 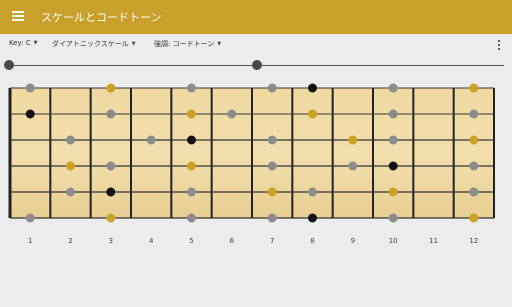 What do you see at coordinates (151, 241) in the screenshot?
I see `fret-number-label: 4` at bounding box center [151, 241].